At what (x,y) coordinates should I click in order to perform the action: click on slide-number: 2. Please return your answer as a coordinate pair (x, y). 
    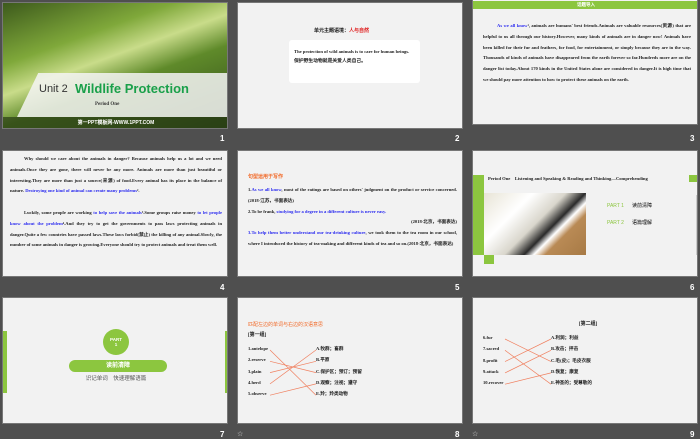
    Looking at the image, I should click on (457, 138).